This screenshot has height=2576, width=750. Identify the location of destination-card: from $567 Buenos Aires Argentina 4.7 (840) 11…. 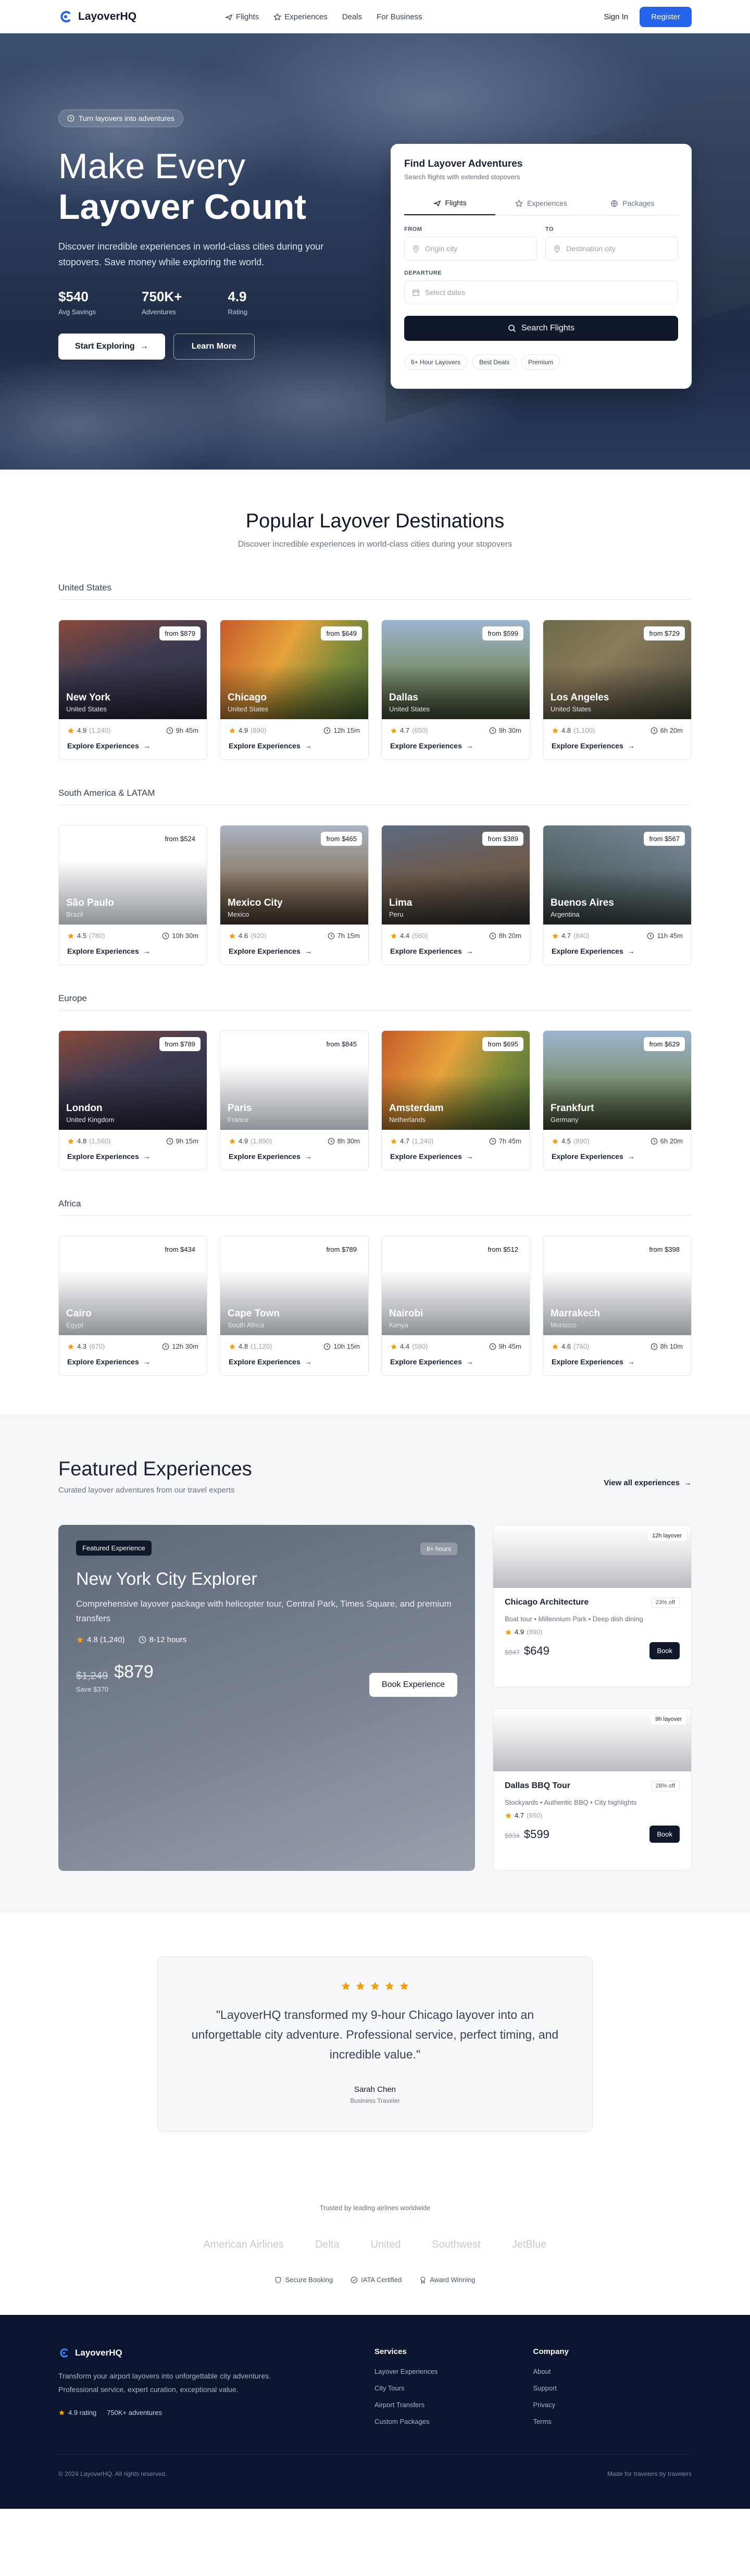
(617, 895).